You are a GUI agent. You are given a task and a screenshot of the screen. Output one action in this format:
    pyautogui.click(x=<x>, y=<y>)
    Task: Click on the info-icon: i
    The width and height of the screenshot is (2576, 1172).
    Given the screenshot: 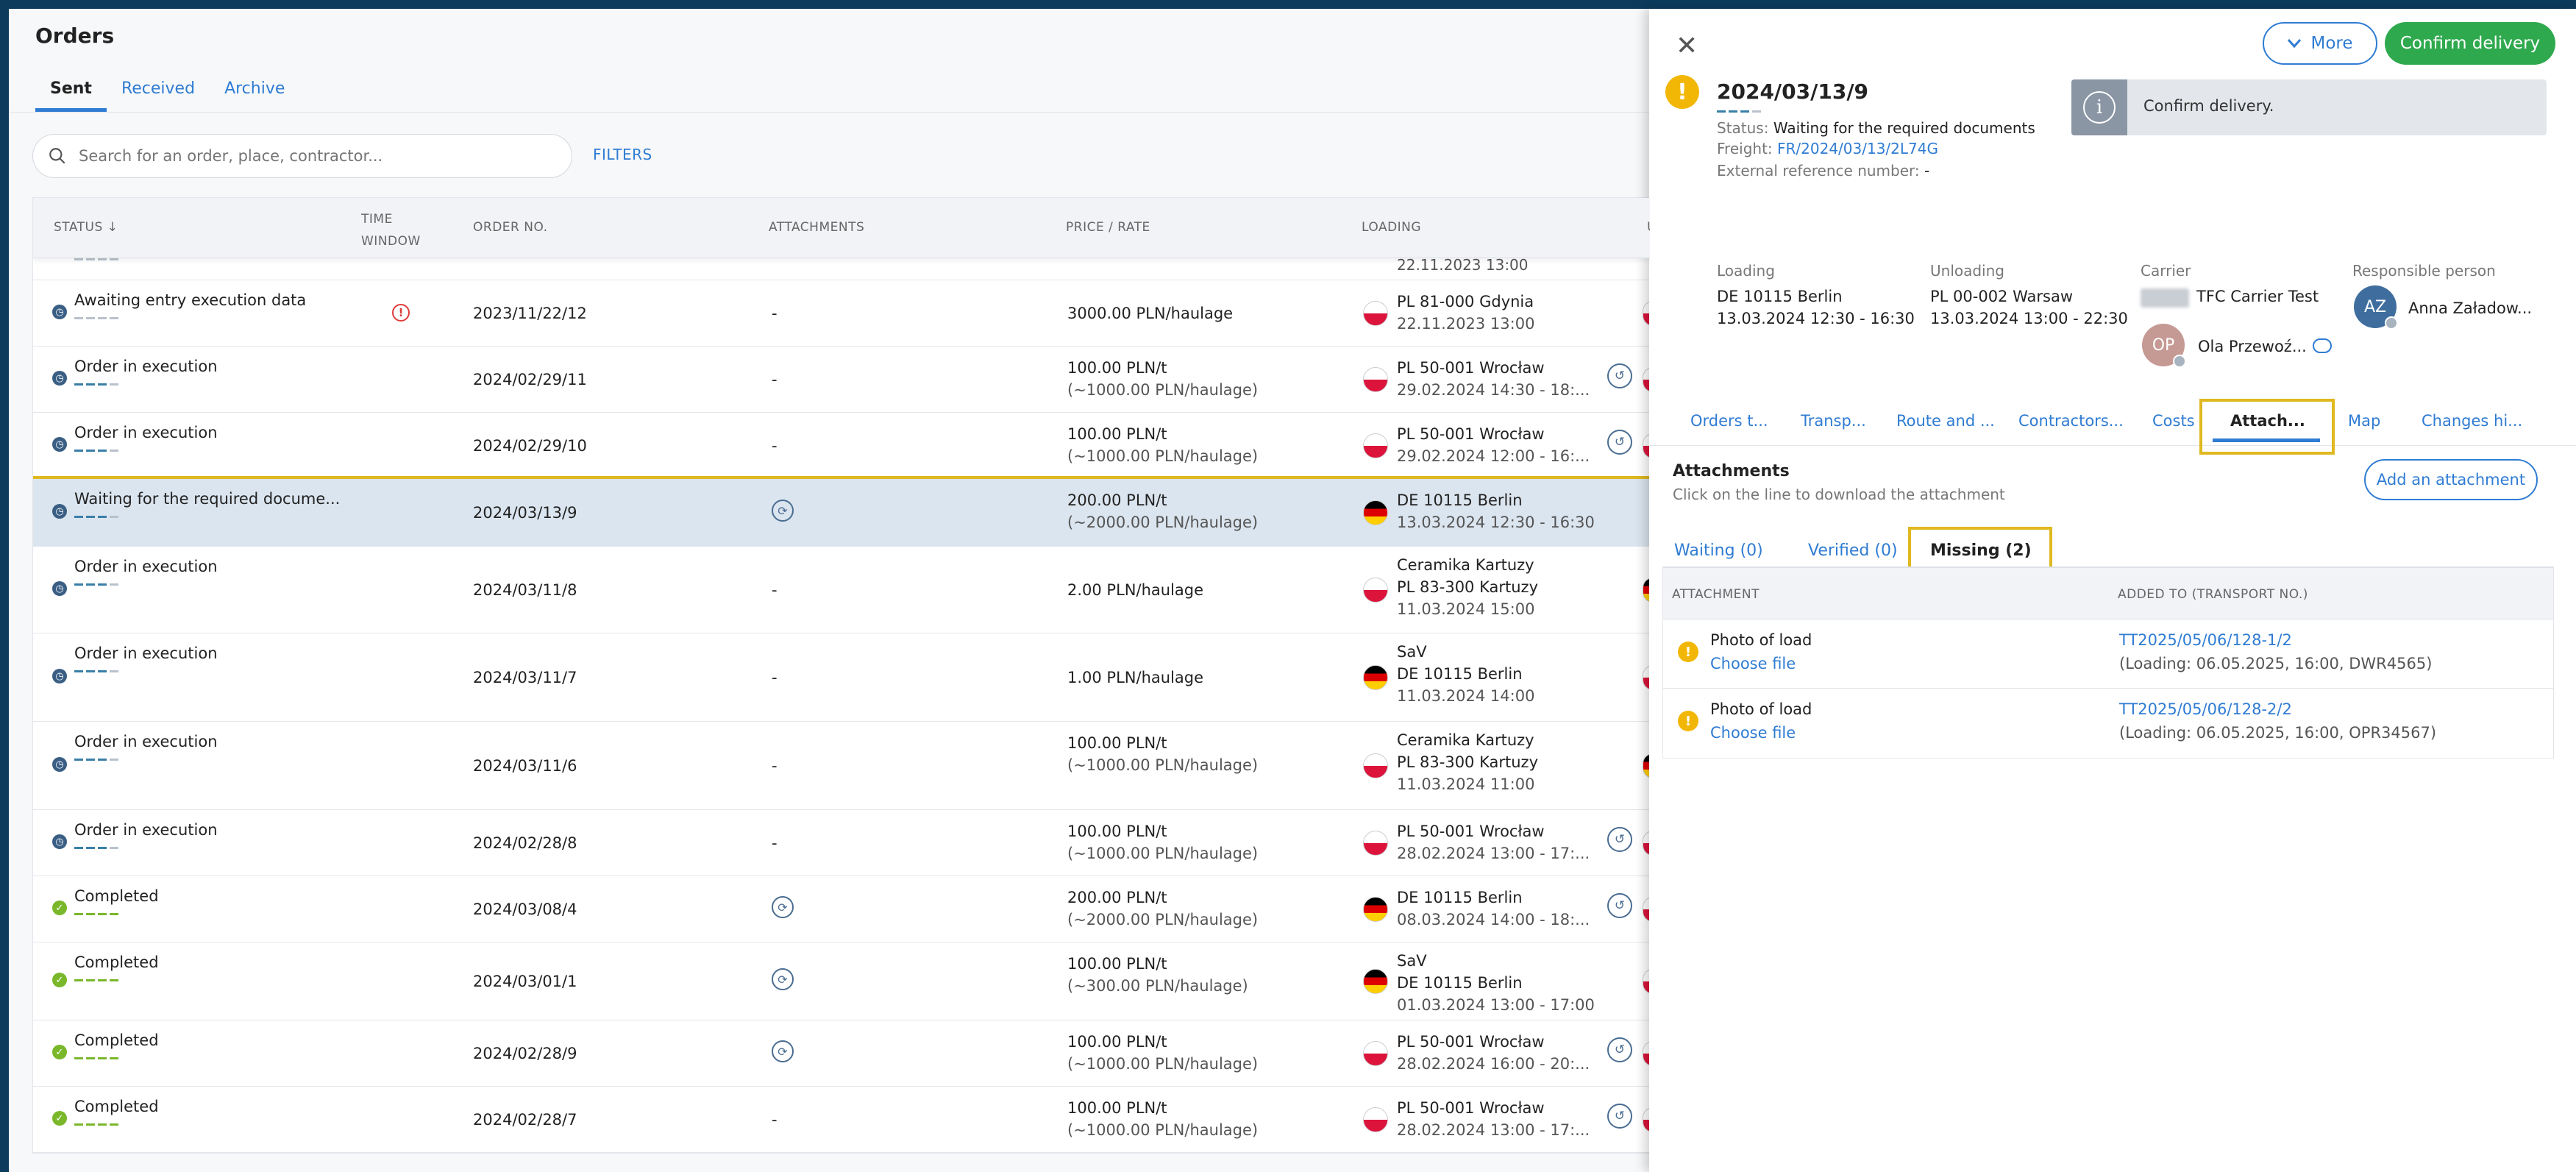 What is the action you would take?
    pyautogui.click(x=2099, y=107)
    